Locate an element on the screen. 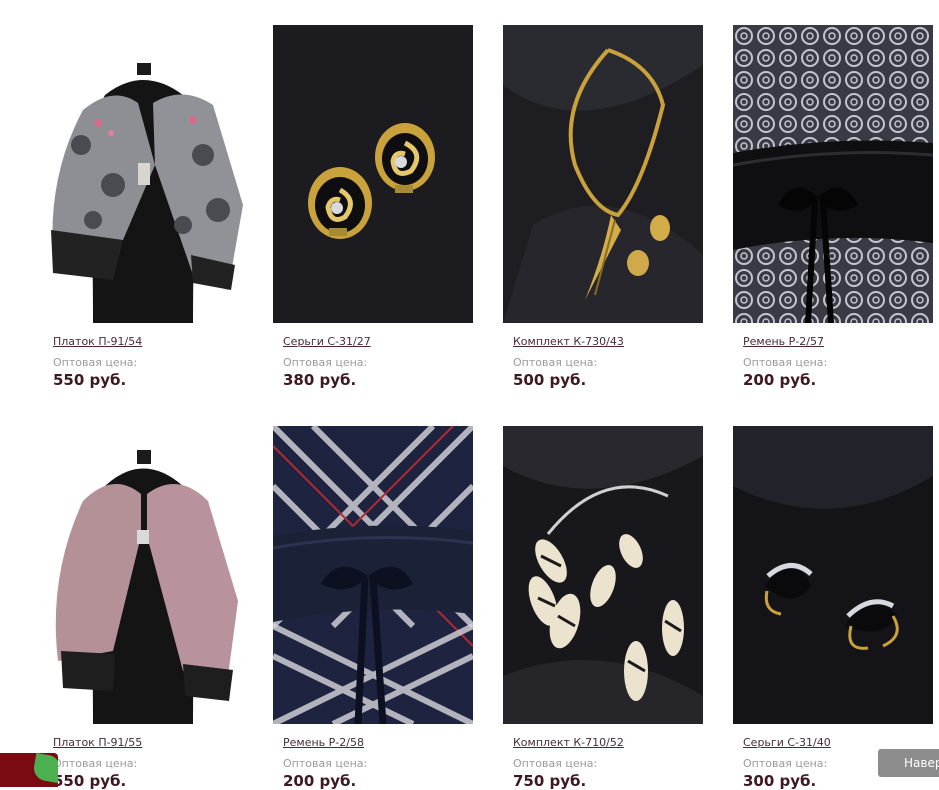 This screenshot has height=790, width=939. product-name-link: Серьги С-31/40 is located at coordinates (787, 742).